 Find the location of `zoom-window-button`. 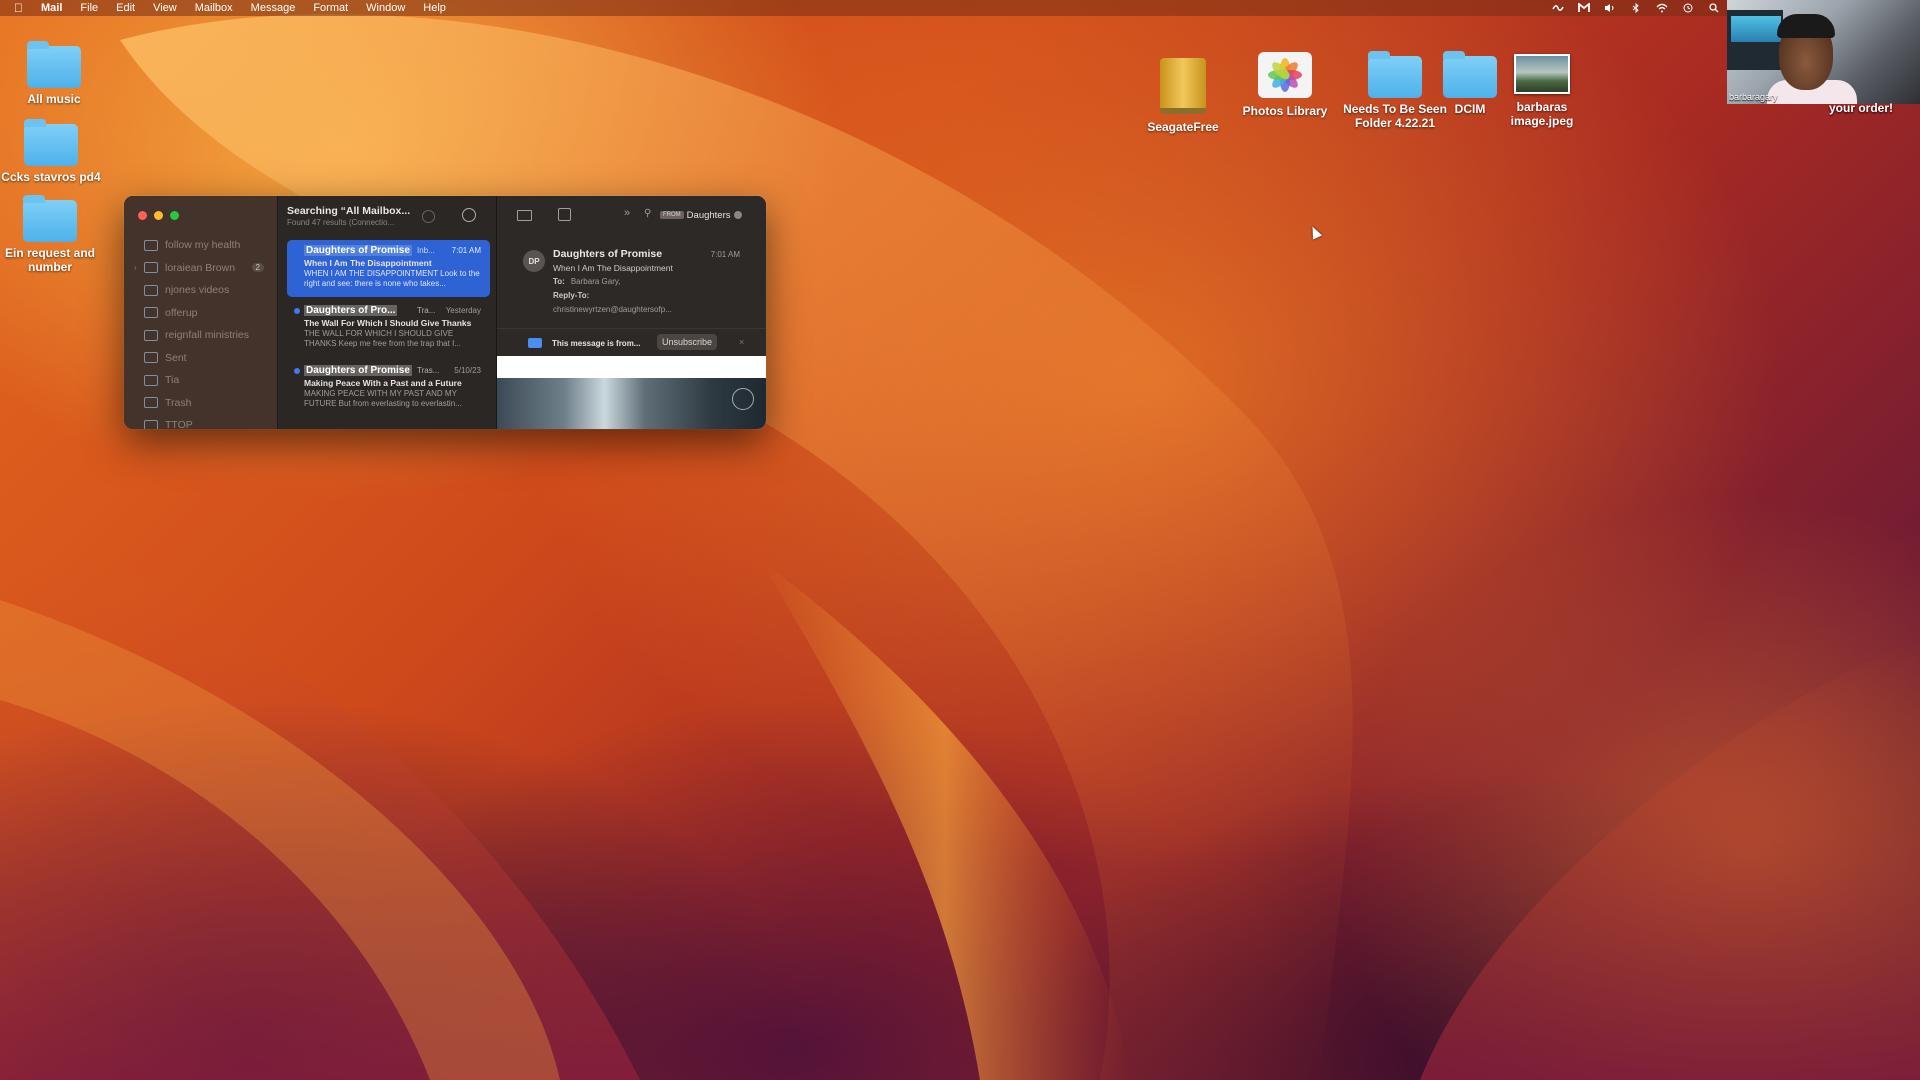

zoom-window-button is located at coordinates (174, 215).